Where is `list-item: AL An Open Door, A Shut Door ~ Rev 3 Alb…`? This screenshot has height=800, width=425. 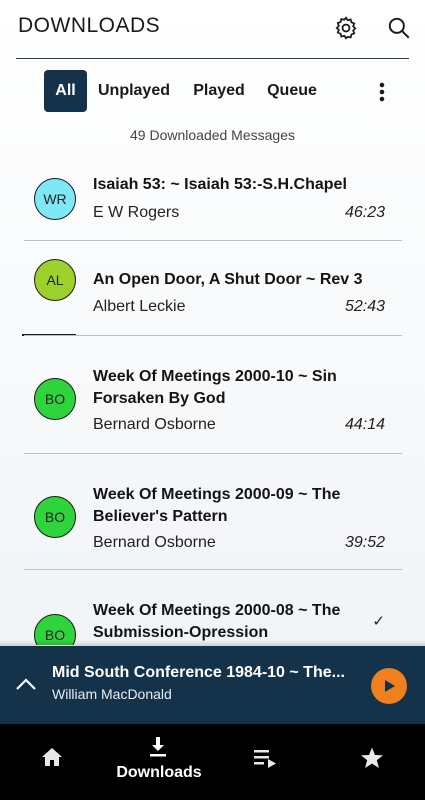 list-item: AL An Open Door, A Shut Door ~ Rev 3 Alb… is located at coordinates (212, 288).